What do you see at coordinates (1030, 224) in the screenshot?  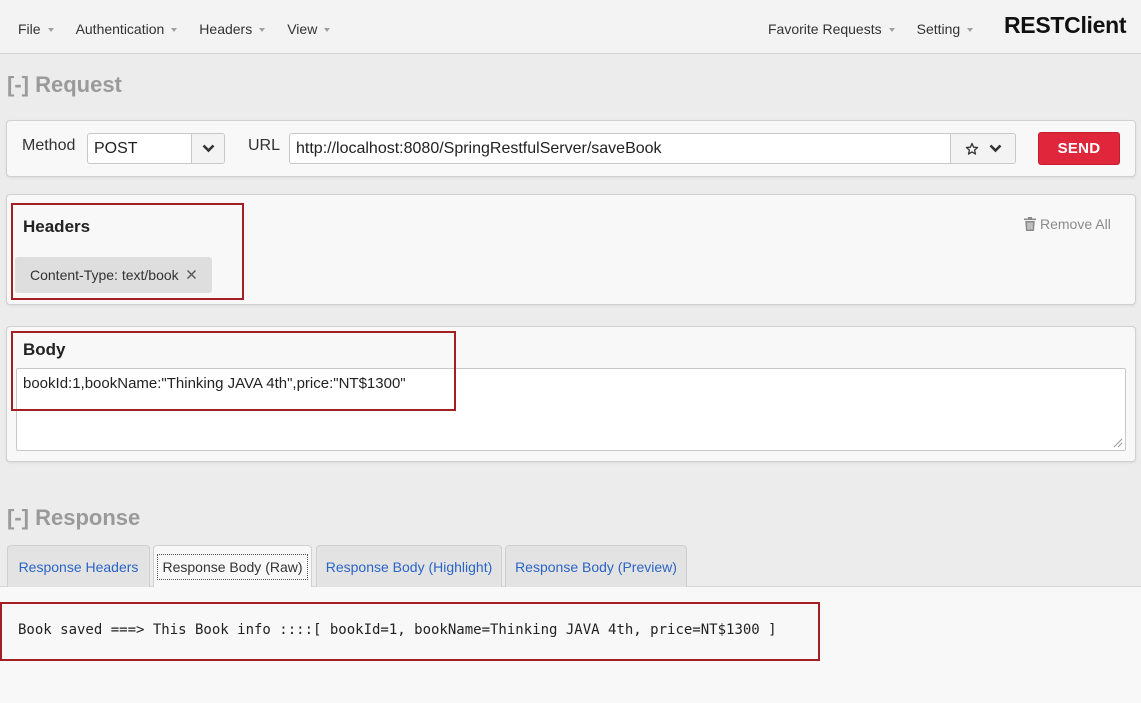 I see `trash-icon` at bounding box center [1030, 224].